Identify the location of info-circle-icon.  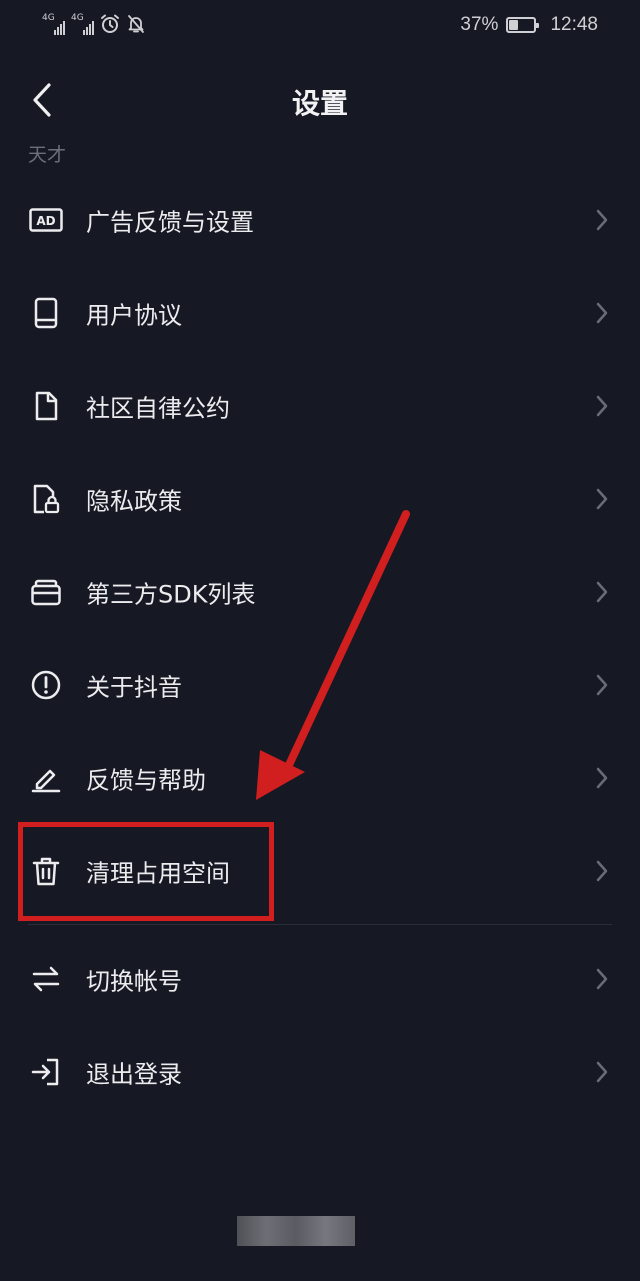
(46, 685).